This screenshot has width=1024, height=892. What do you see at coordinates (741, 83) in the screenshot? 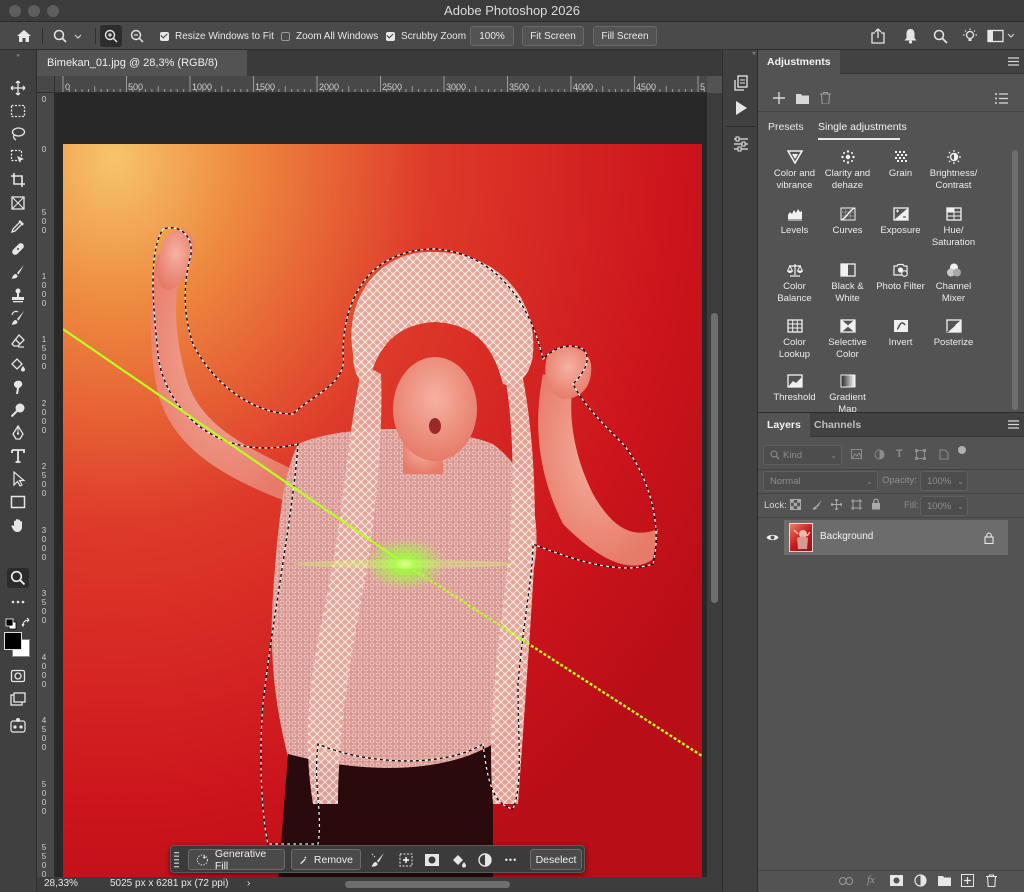
I see `history-panel-icon` at bounding box center [741, 83].